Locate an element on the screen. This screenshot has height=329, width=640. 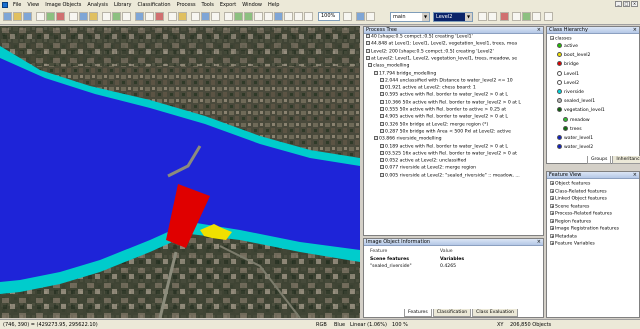
polygon-icon is located at coordinates (172, 16).